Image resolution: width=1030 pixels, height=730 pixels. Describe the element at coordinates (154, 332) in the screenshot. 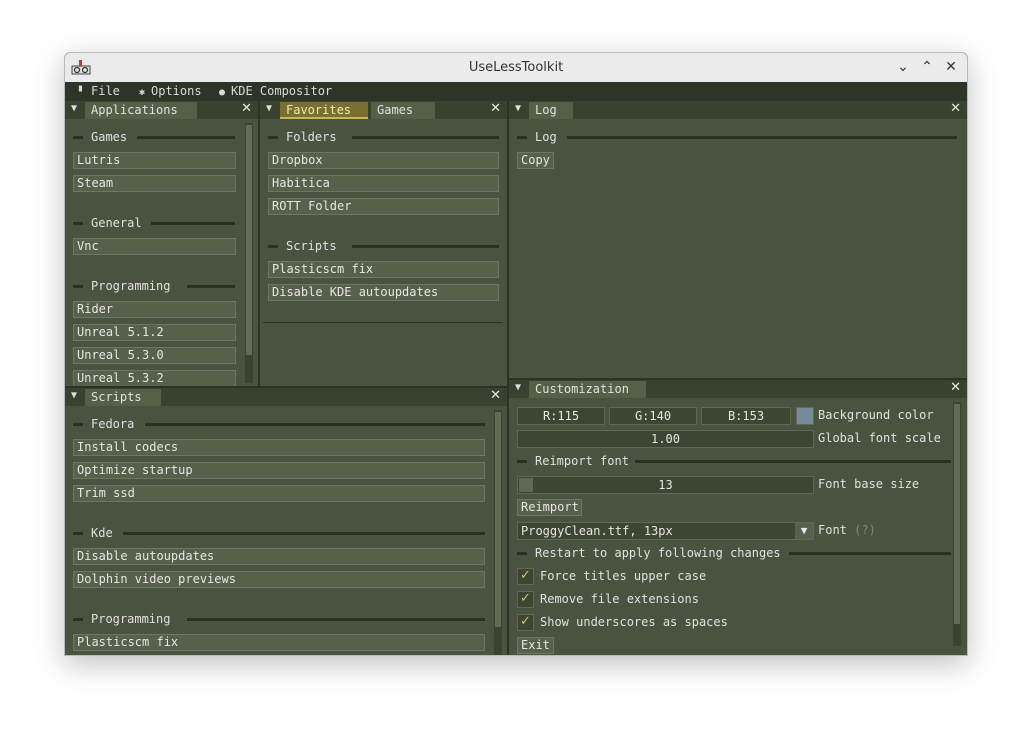

I see `app-unreal-512-button: Unreal 5.1.2` at that location.